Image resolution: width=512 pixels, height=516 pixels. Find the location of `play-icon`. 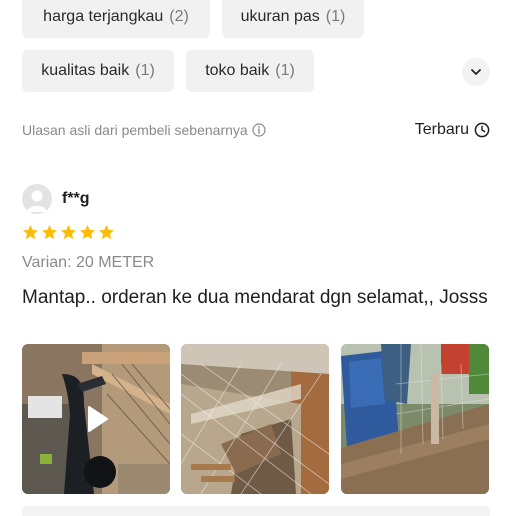

play-icon is located at coordinates (98, 419).